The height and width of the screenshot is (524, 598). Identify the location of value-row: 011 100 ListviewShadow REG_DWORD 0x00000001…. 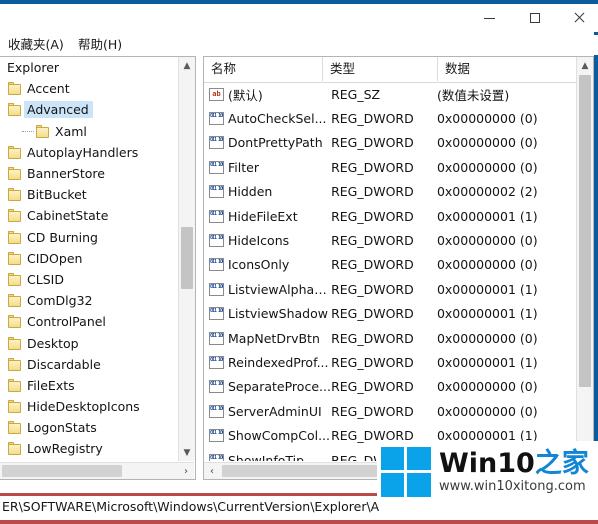
(389, 314).